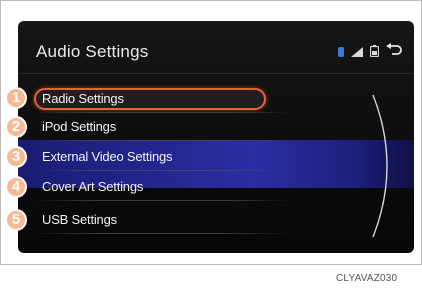 The height and width of the screenshot is (291, 422). I want to click on callout-number: 2, so click(16, 127).